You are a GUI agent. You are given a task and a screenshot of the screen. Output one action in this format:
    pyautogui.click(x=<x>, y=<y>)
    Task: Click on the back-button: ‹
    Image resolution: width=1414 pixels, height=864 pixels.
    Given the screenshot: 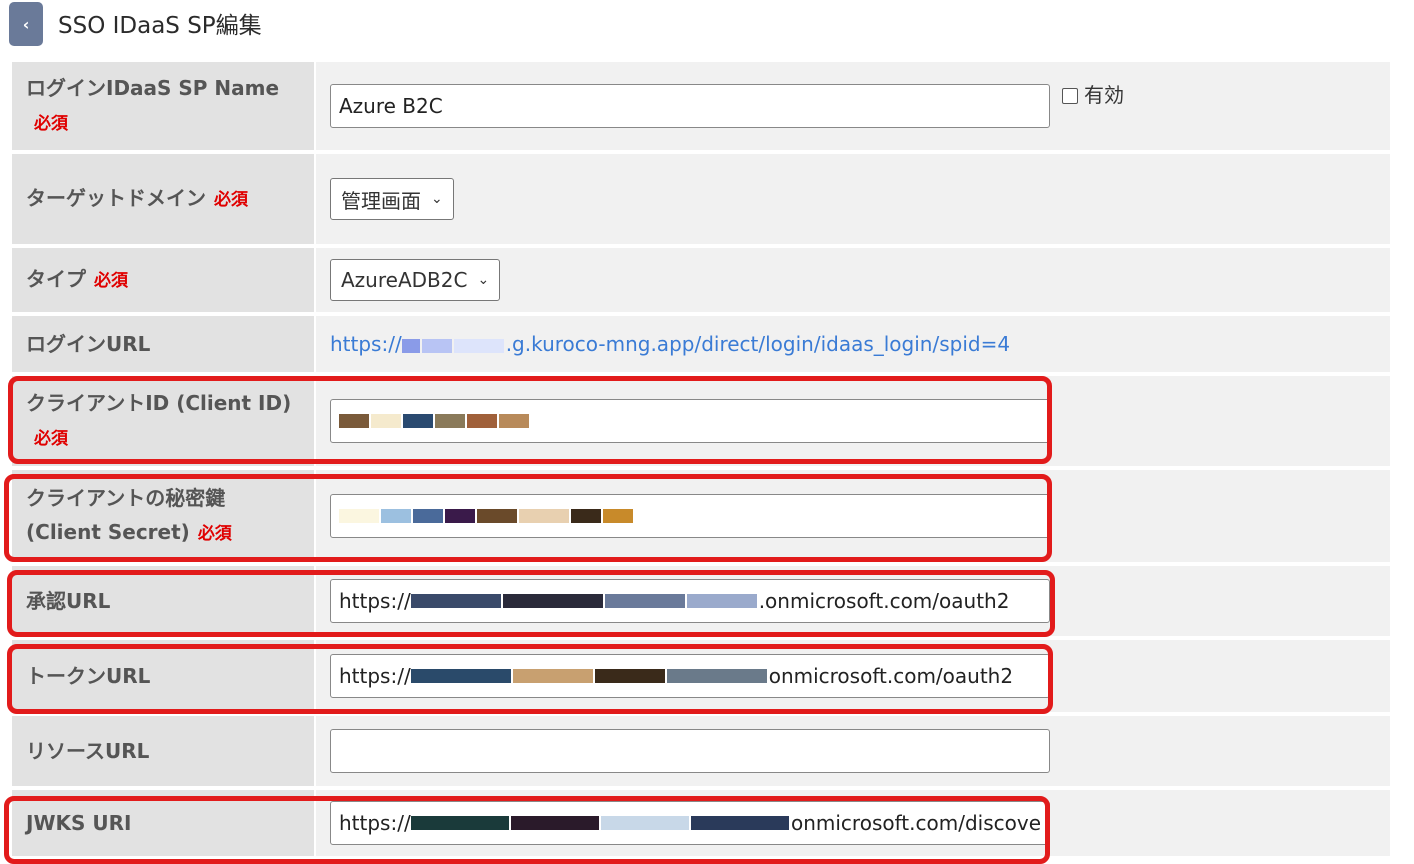 What is the action you would take?
    pyautogui.click(x=26, y=24)
    